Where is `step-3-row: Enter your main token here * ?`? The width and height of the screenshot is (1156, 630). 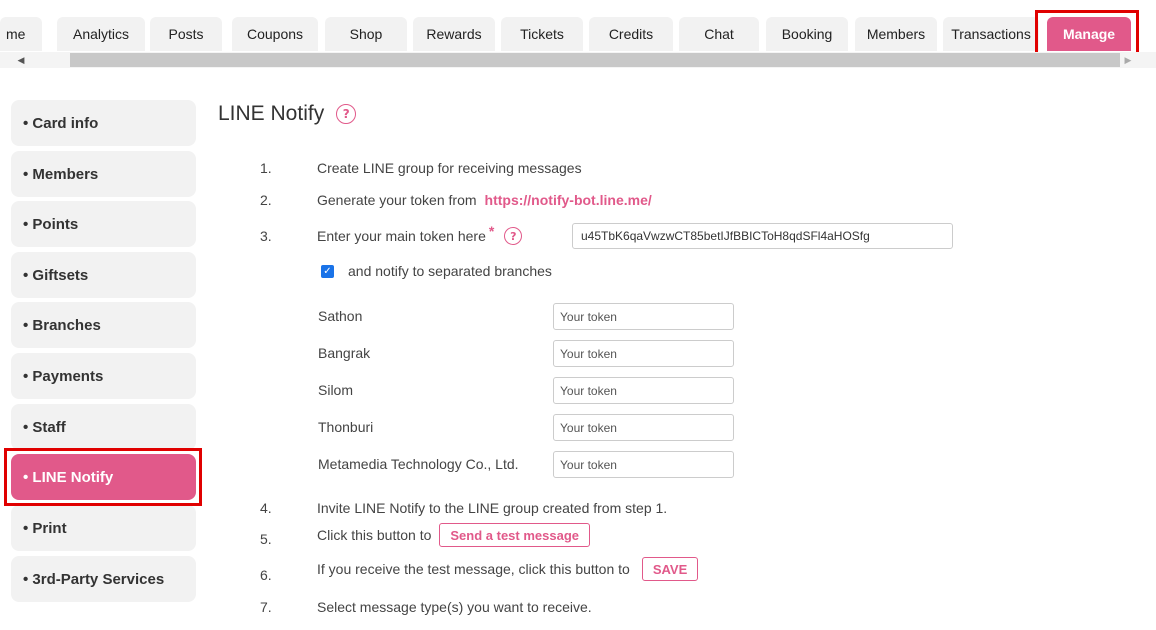 step-3-row: Enter your main token here * ? is located at coordinates (420, 234).